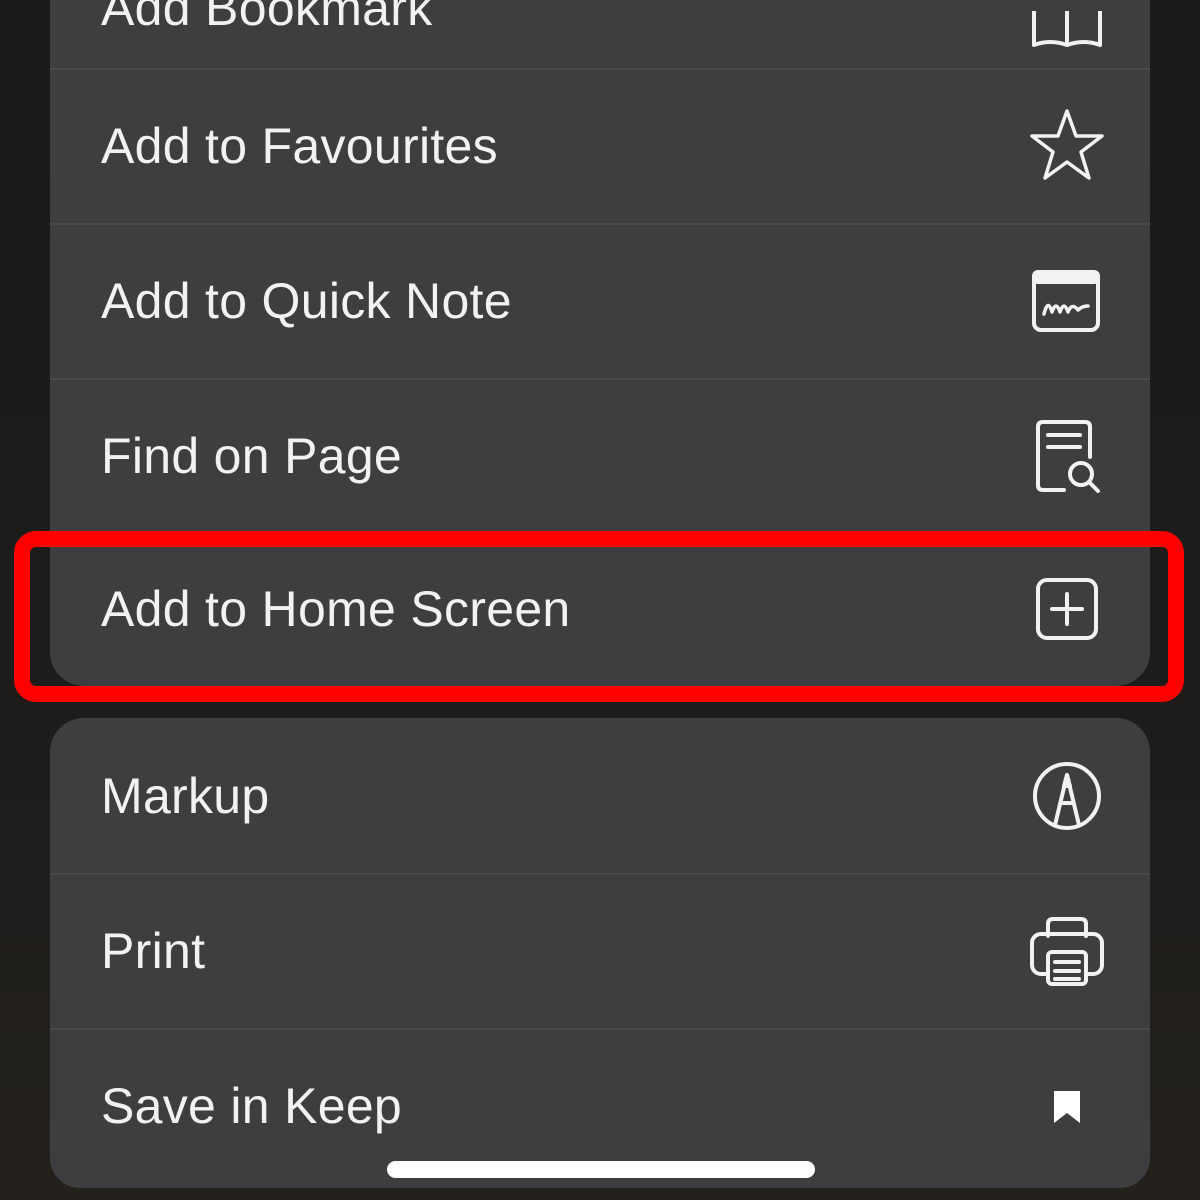  What do you see at coordinates (600, 300) in the screenshot?
I see `add-to-quick-note-row: Add to Quick Note` at bounding box center [600, 300].